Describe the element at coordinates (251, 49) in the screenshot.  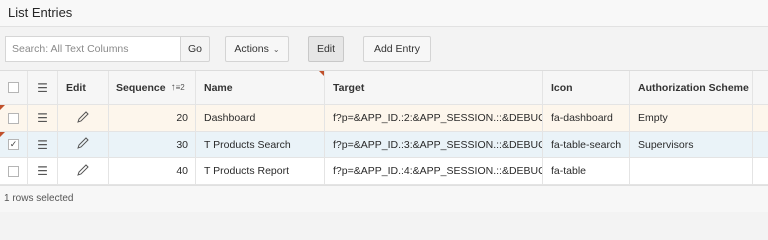
I see `actions-label: Actions` at that location.